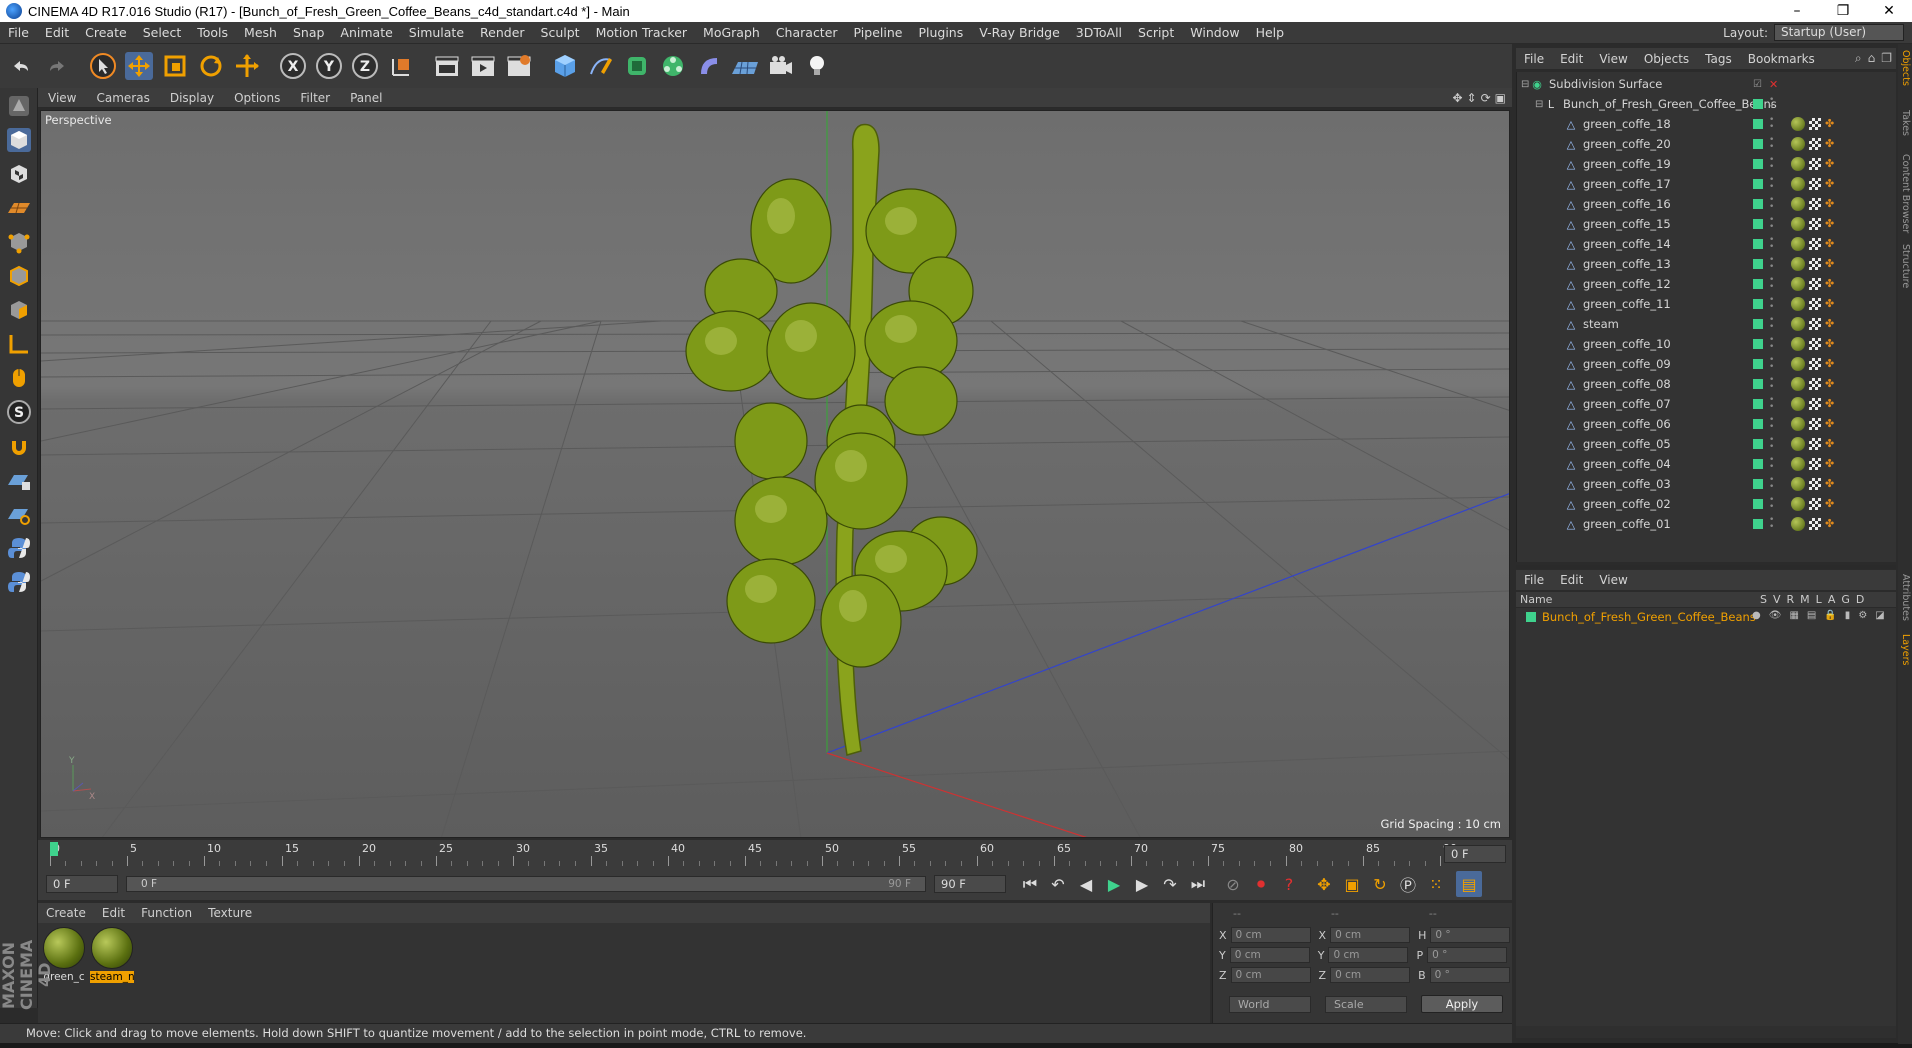 This screenshot has width=1912, height=1048. I want to click on tab-attributes: Attributes, so click(1905, 597).